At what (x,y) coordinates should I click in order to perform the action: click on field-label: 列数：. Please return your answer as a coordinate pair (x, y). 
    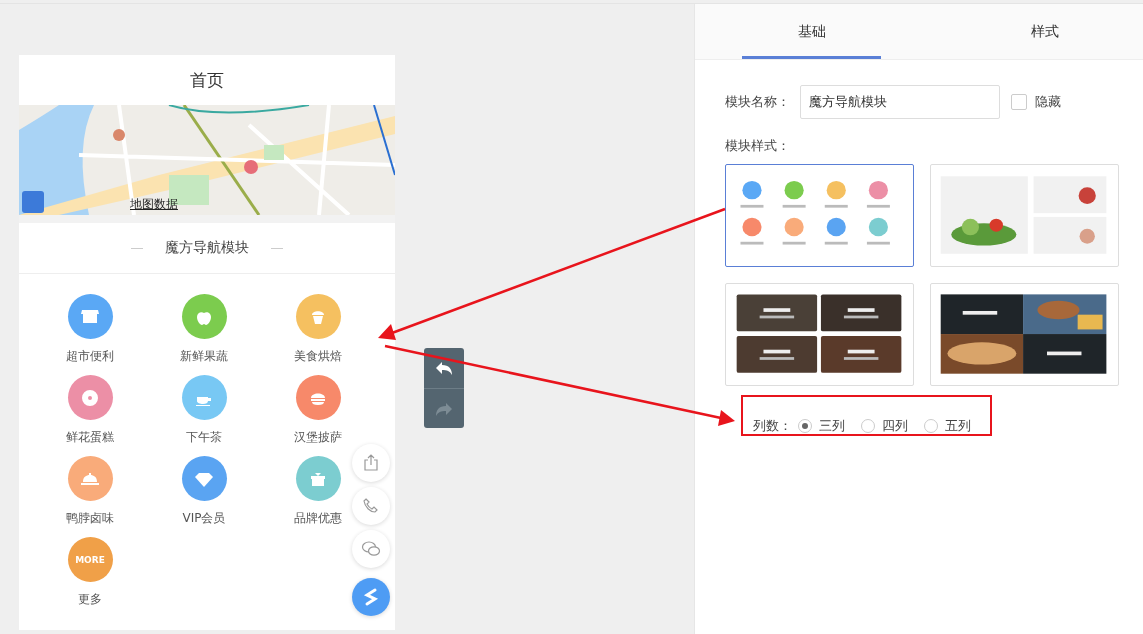
    Looking at the image, I should click on (772, 425).